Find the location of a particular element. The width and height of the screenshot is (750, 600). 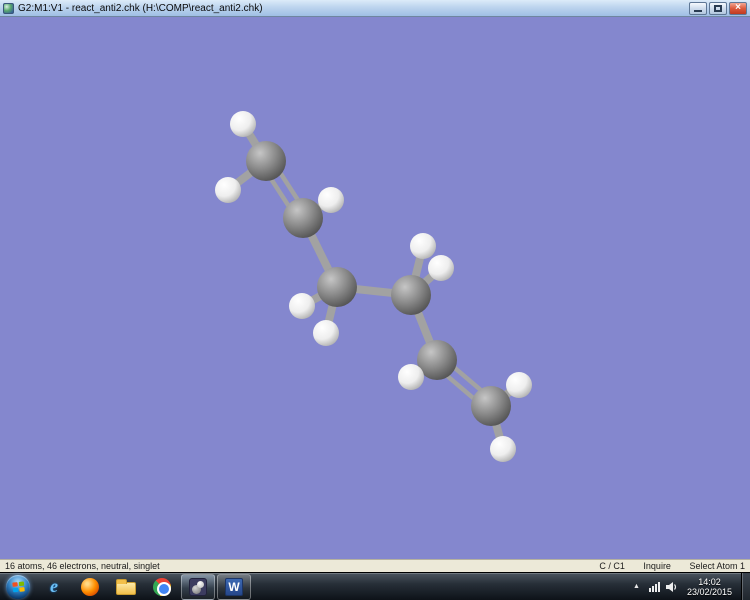

taskbar-clock: 14:02 23/02/2015 is located at coordinates (710, 587).